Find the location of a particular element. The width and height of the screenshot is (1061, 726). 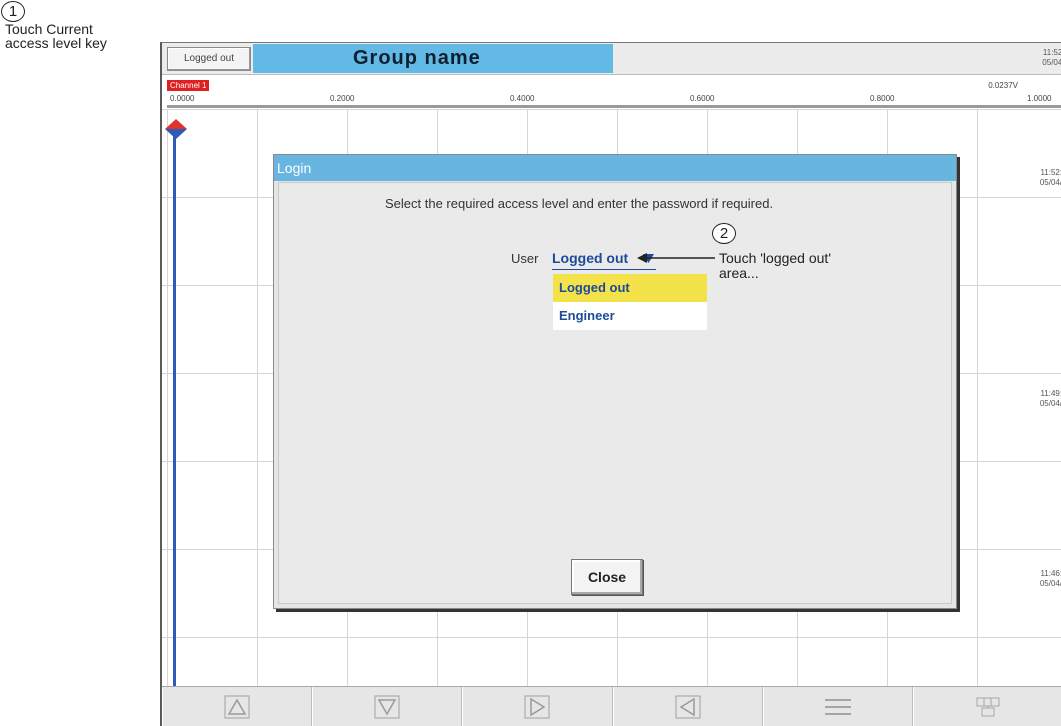

left-arrow-icon is located at coordinates (688, 707).